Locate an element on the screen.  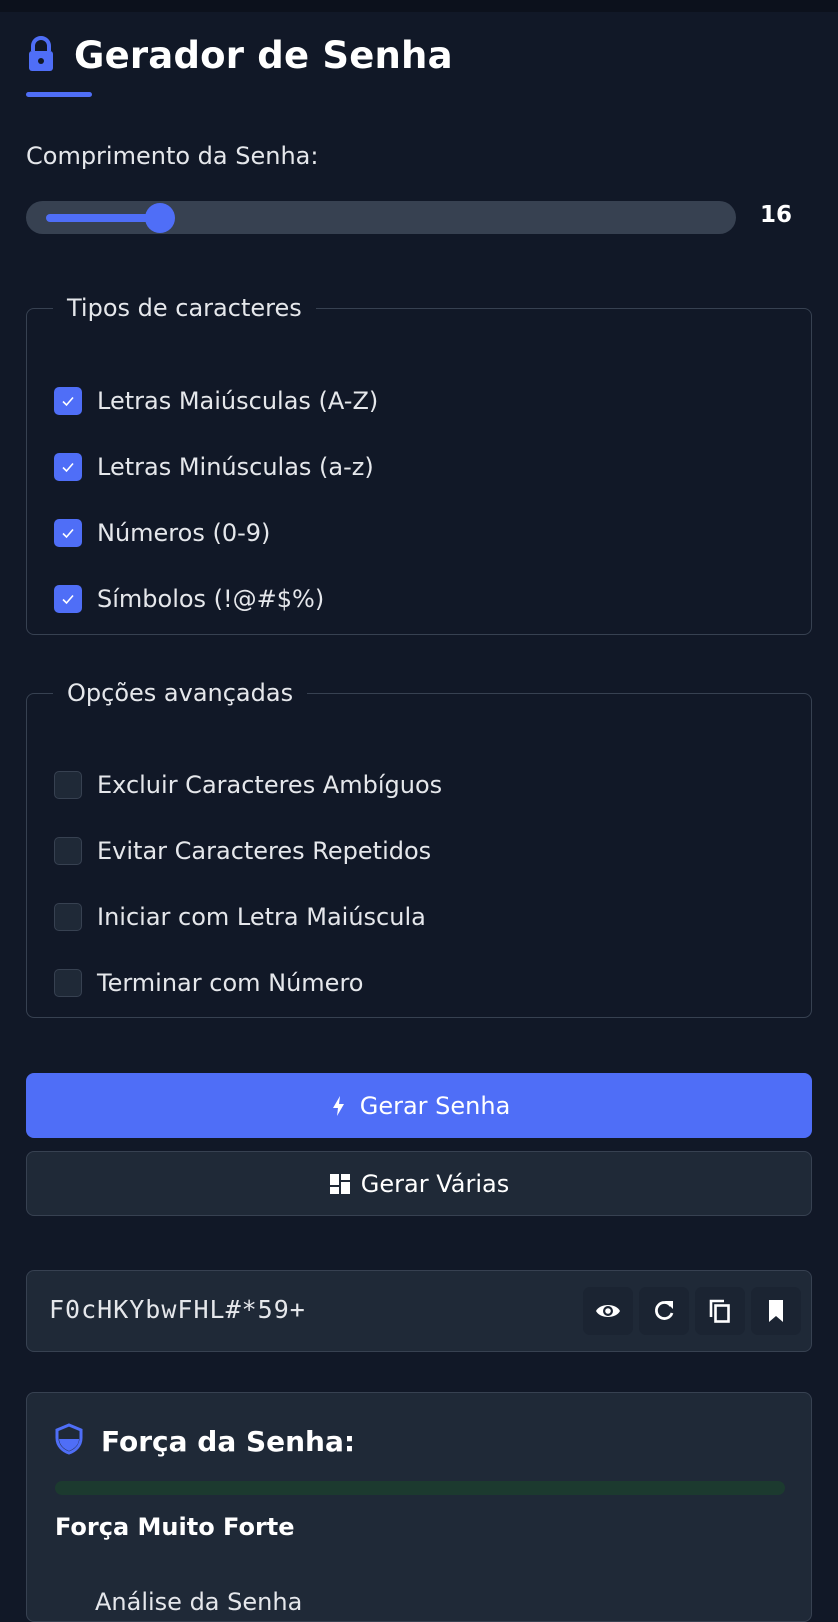
title-underline is located at coordinates (59, 94).